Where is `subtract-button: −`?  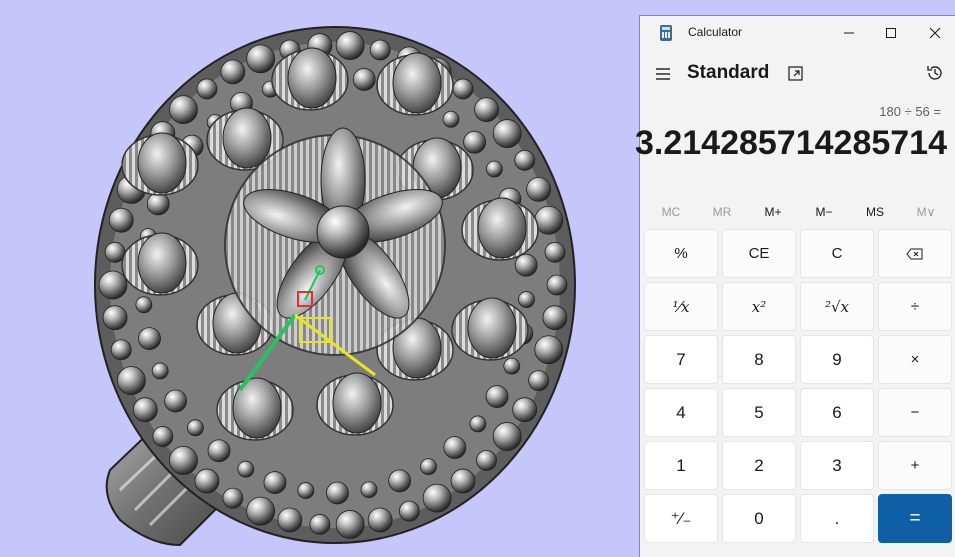 subtract-button: − is located at coordinates (915, 412).